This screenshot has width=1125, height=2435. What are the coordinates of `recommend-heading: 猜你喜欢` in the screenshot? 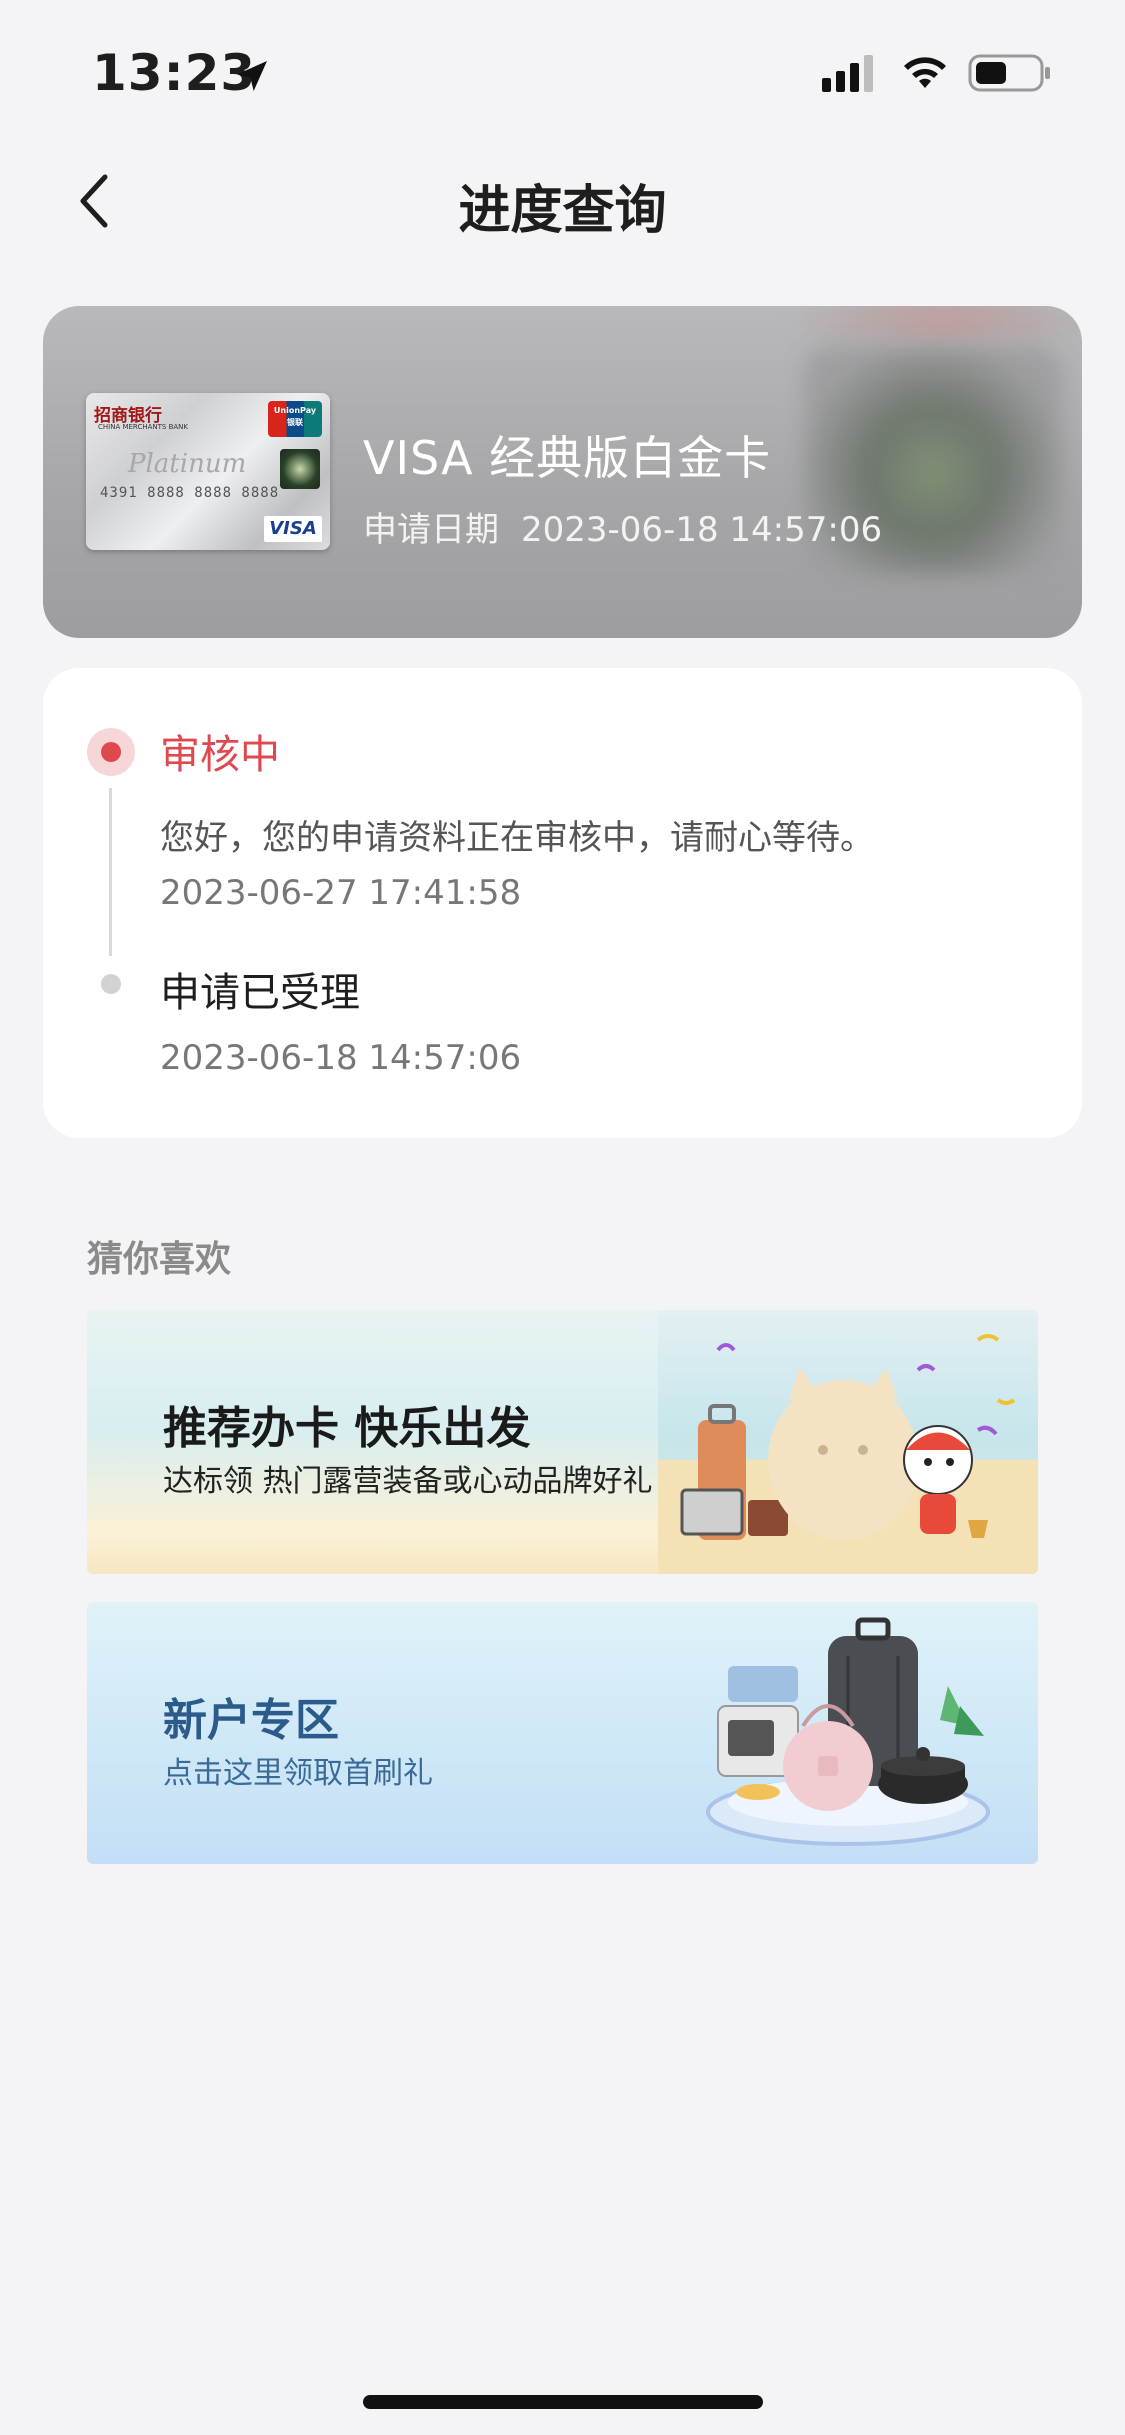 It's located at (159, 1259).